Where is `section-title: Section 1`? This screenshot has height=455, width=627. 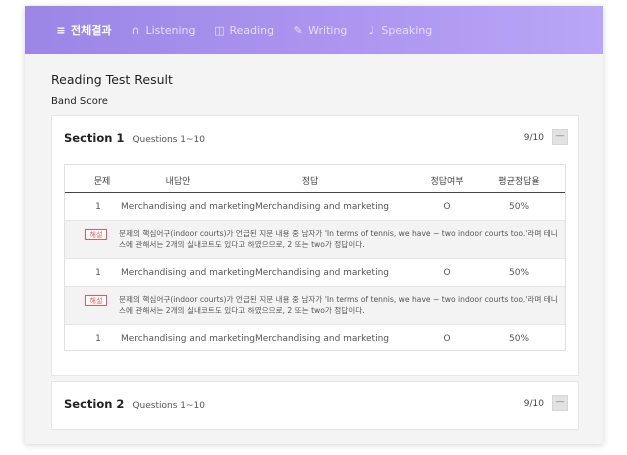 section-title: Section 1 is located at coordinates (94, 138).